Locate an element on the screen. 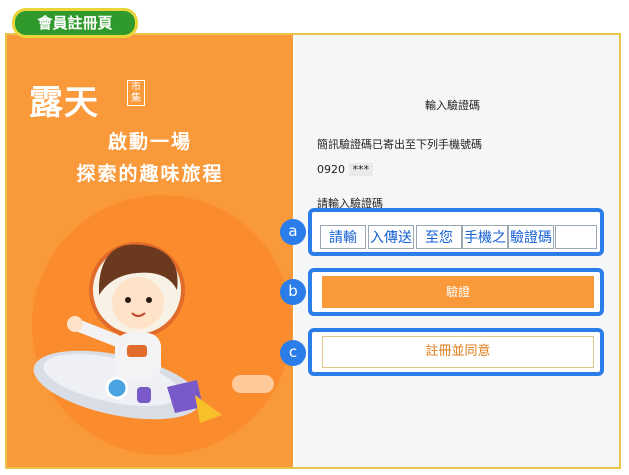  verify-button-highlight: 驗證 is located at coordinates (456, 292).